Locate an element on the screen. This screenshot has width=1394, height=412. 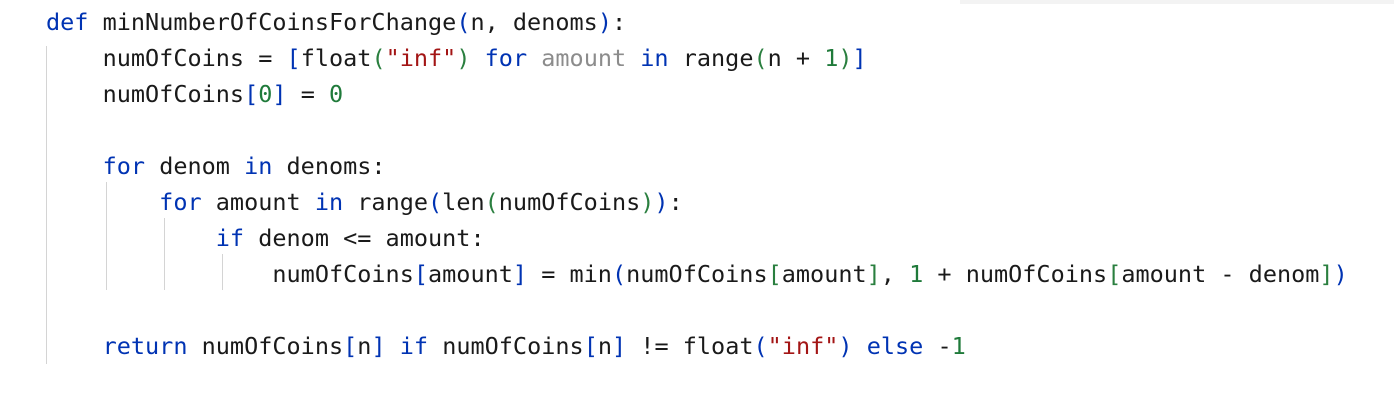
code-line: if denom <= amount: is located at coordinates (697, 238).